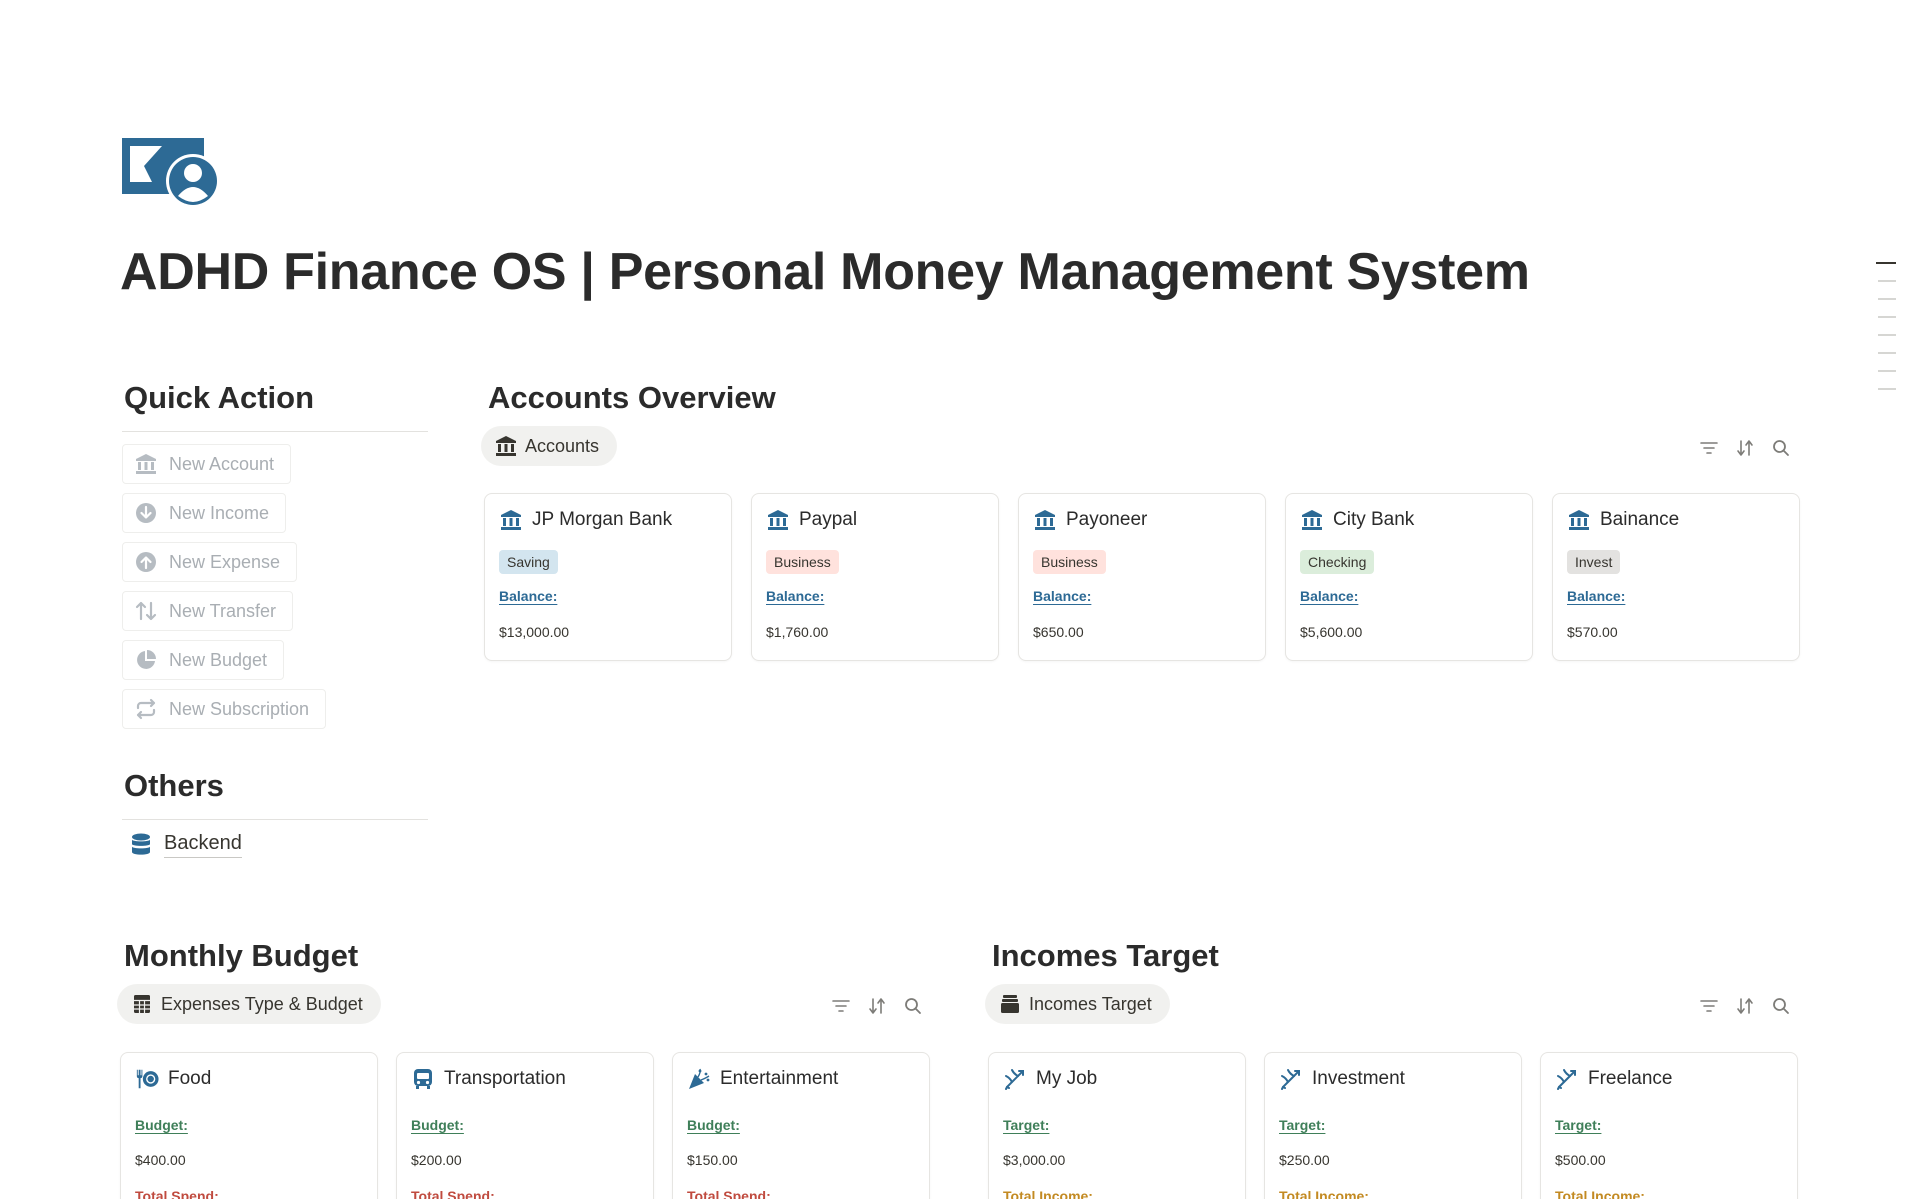 The image size is (1920, 1199). What do you see at coordinates (1640, 519) in the screenshot?
I see `account-name: Bainance` at bounding box center [1640, 519].